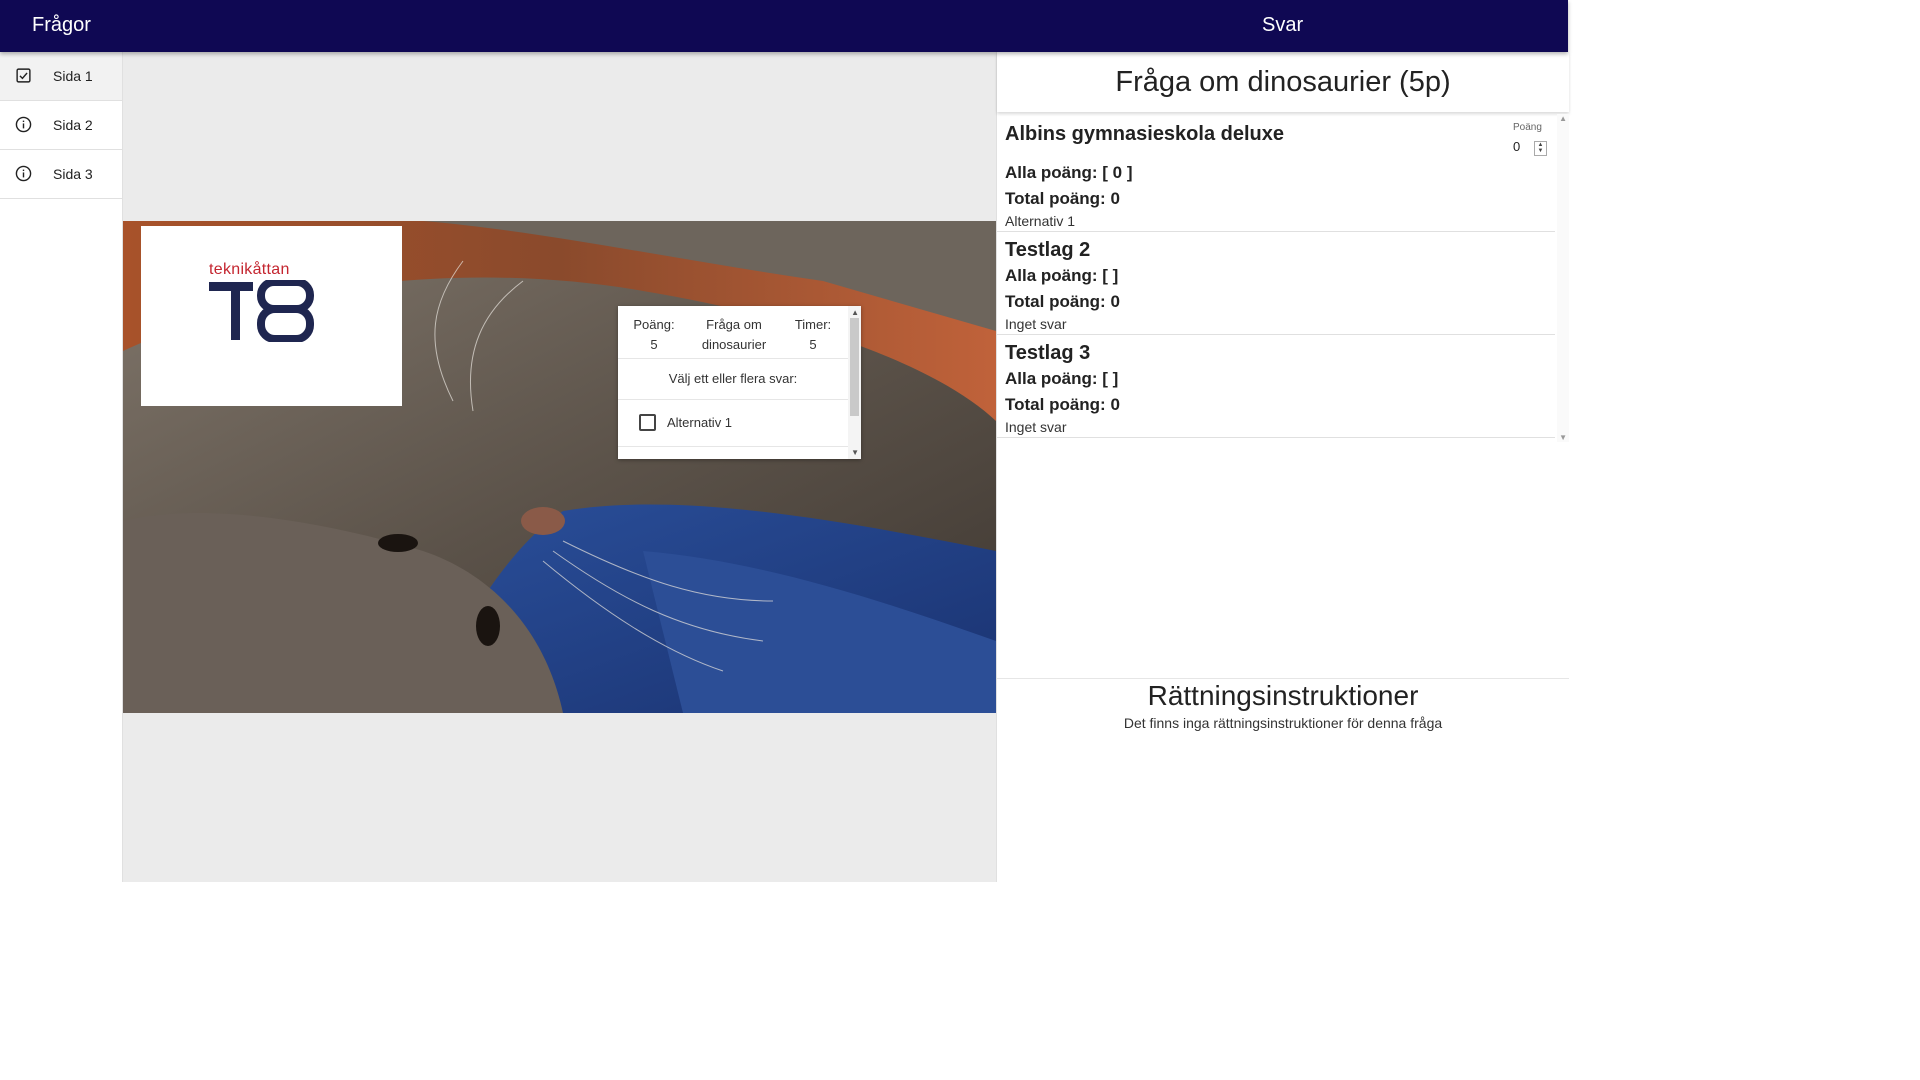  I want to click on points-value: 5, so click(654, 344).